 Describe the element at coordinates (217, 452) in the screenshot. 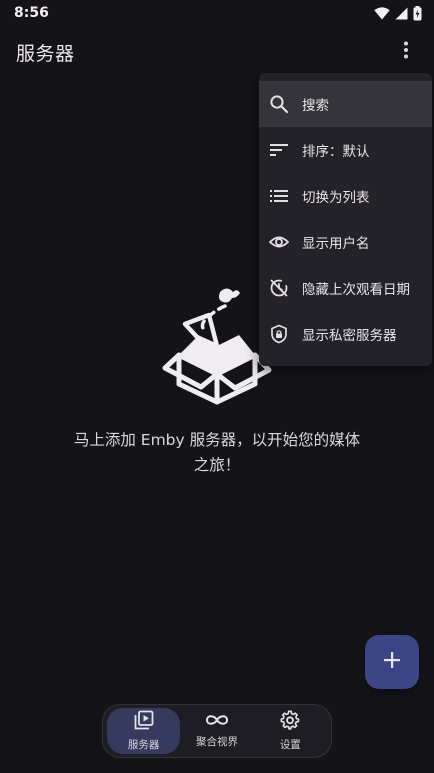

I see `empty-state-message: 马上添加 Emby 服务器，以开始您的媒体之旅！` at that location.